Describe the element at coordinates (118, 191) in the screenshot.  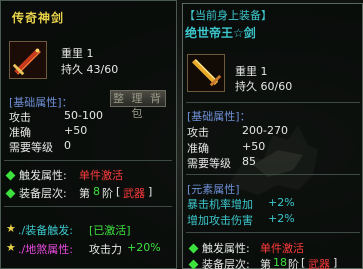
I see `left-layer-tag-open: [` at that location.